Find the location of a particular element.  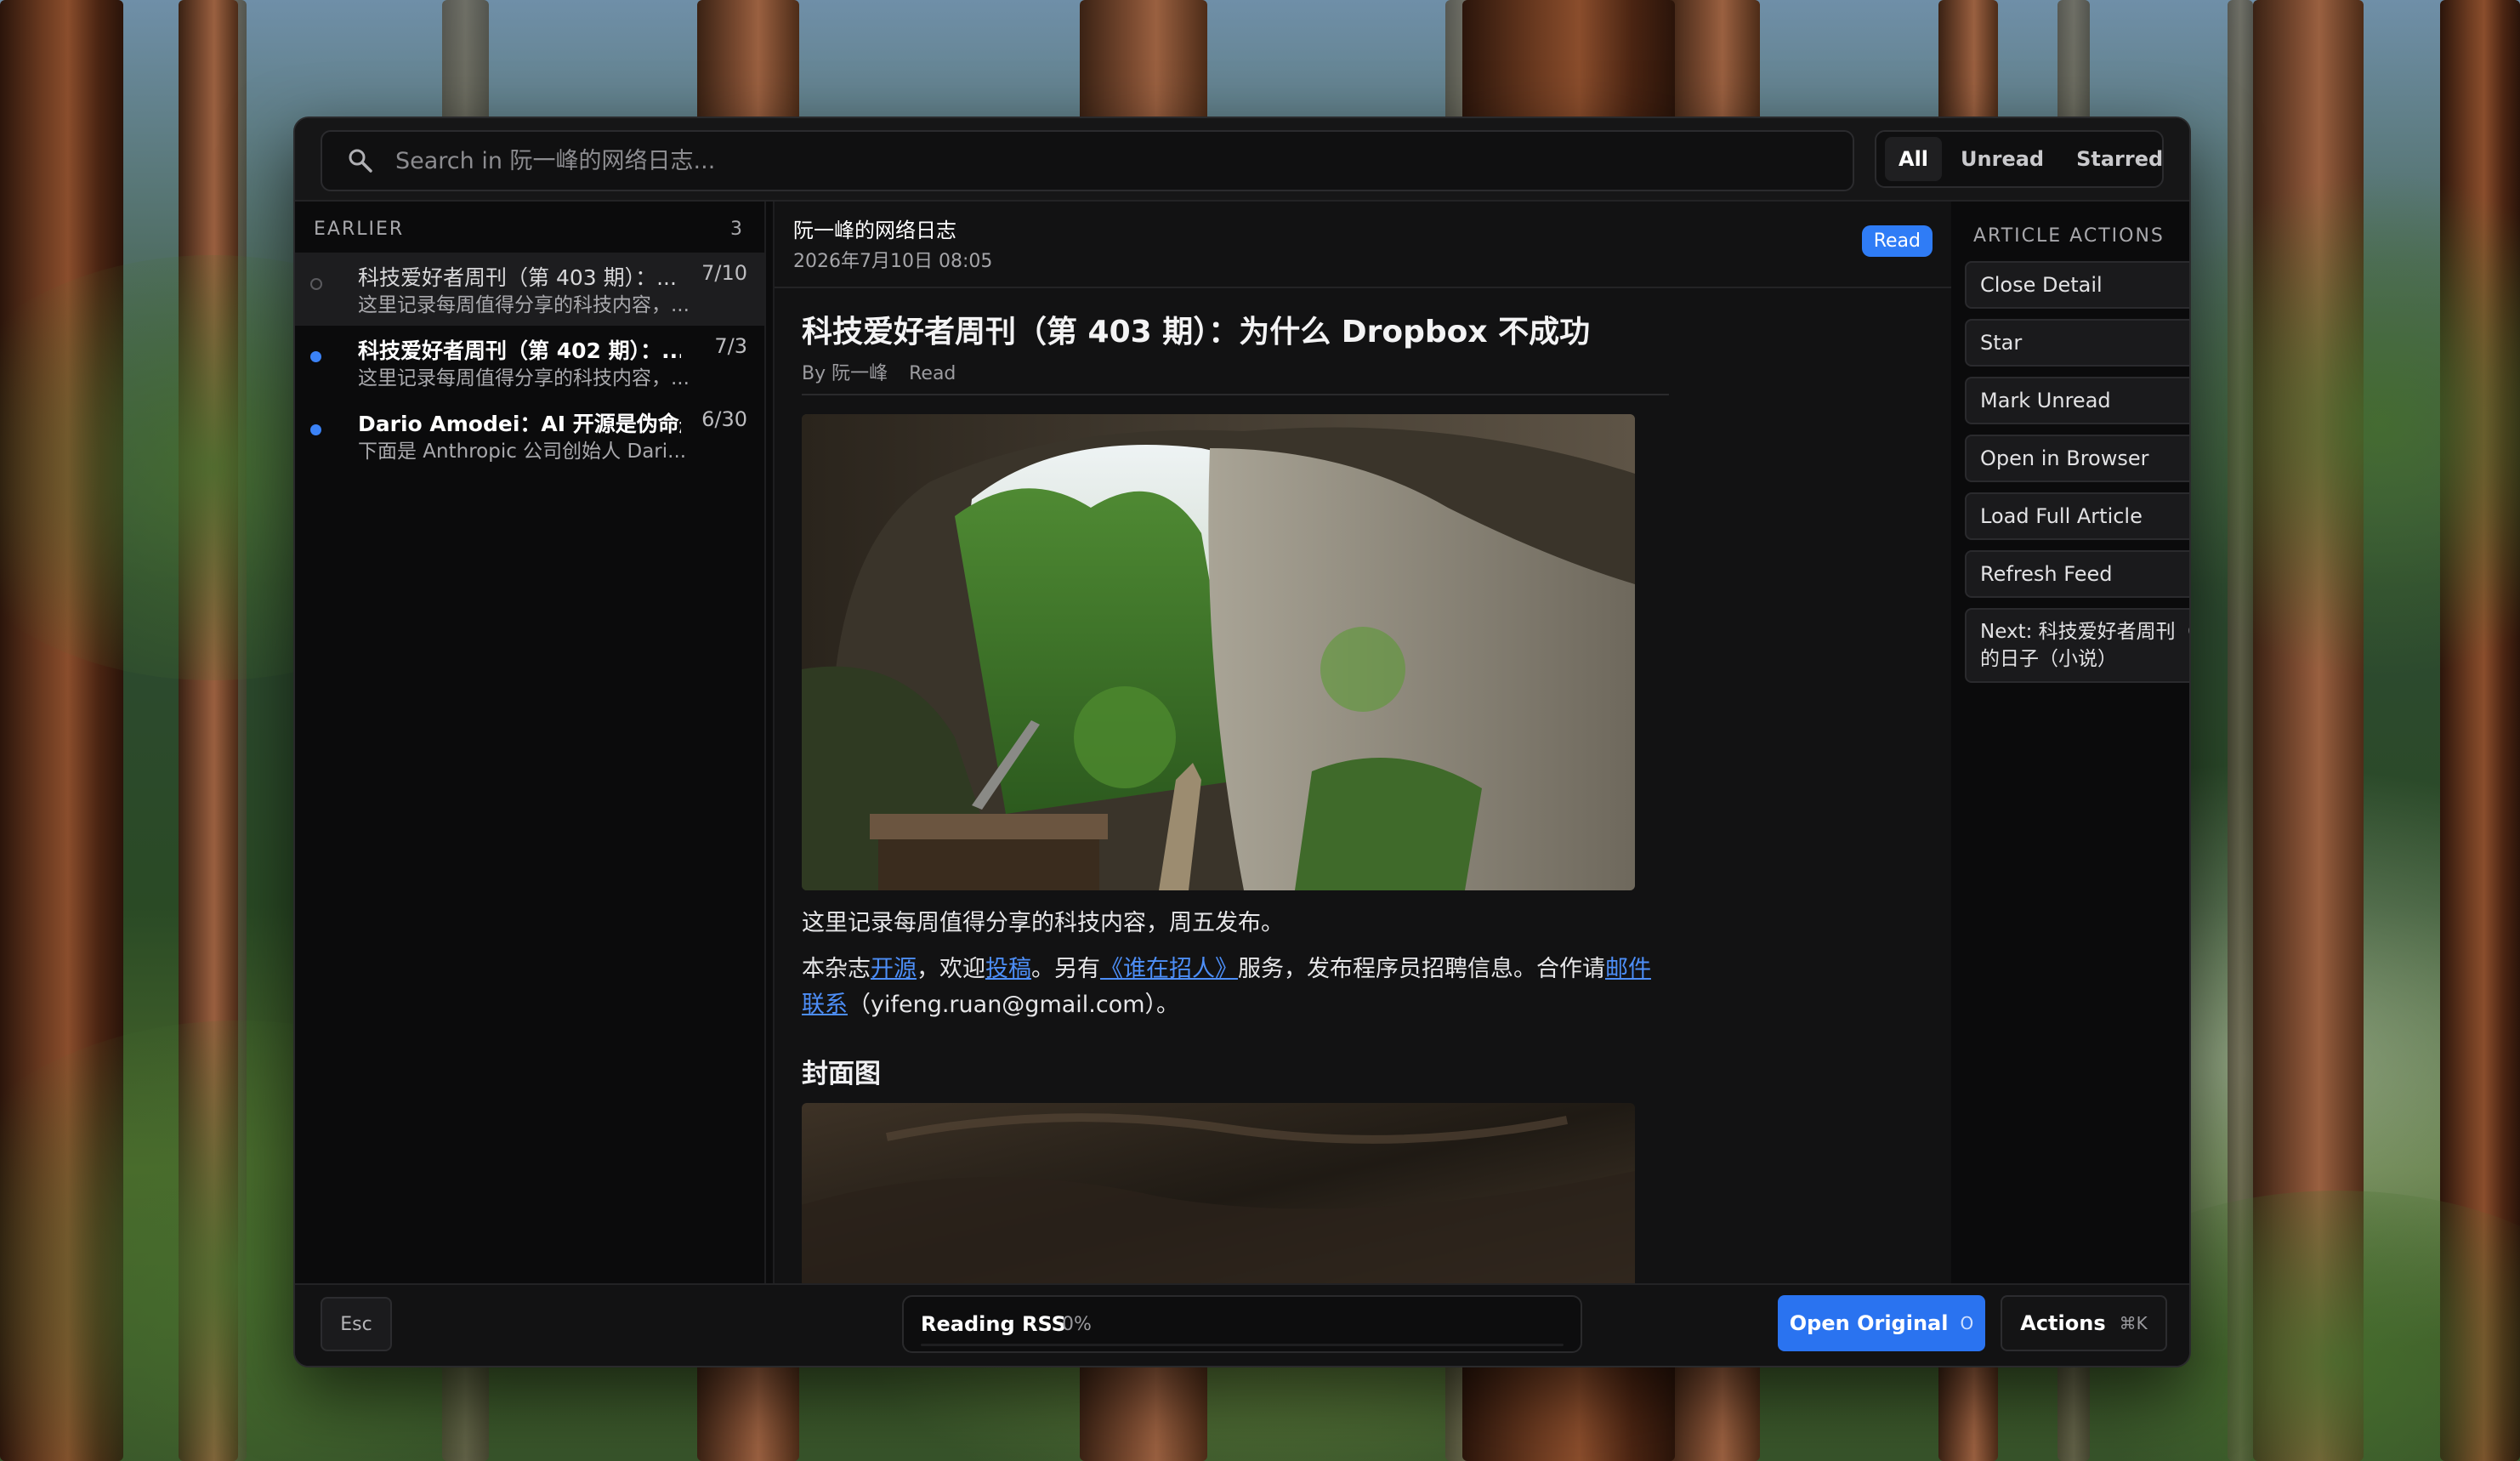

action-label: Open in Browser is located at coordinates (2064, 458).